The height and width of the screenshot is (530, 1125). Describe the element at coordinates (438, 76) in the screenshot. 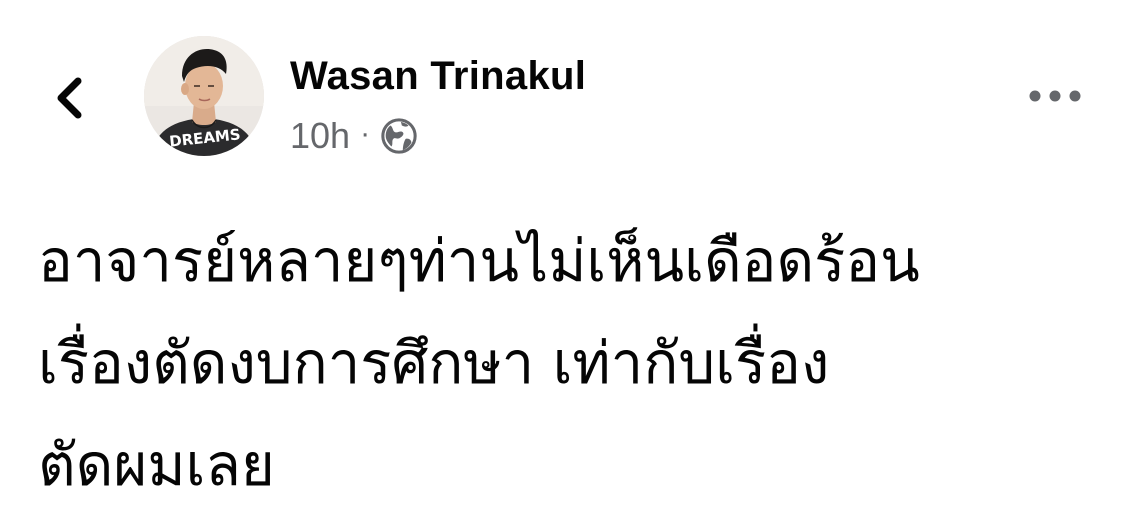

I see `author-name: Wasan Trinakul` at that location.